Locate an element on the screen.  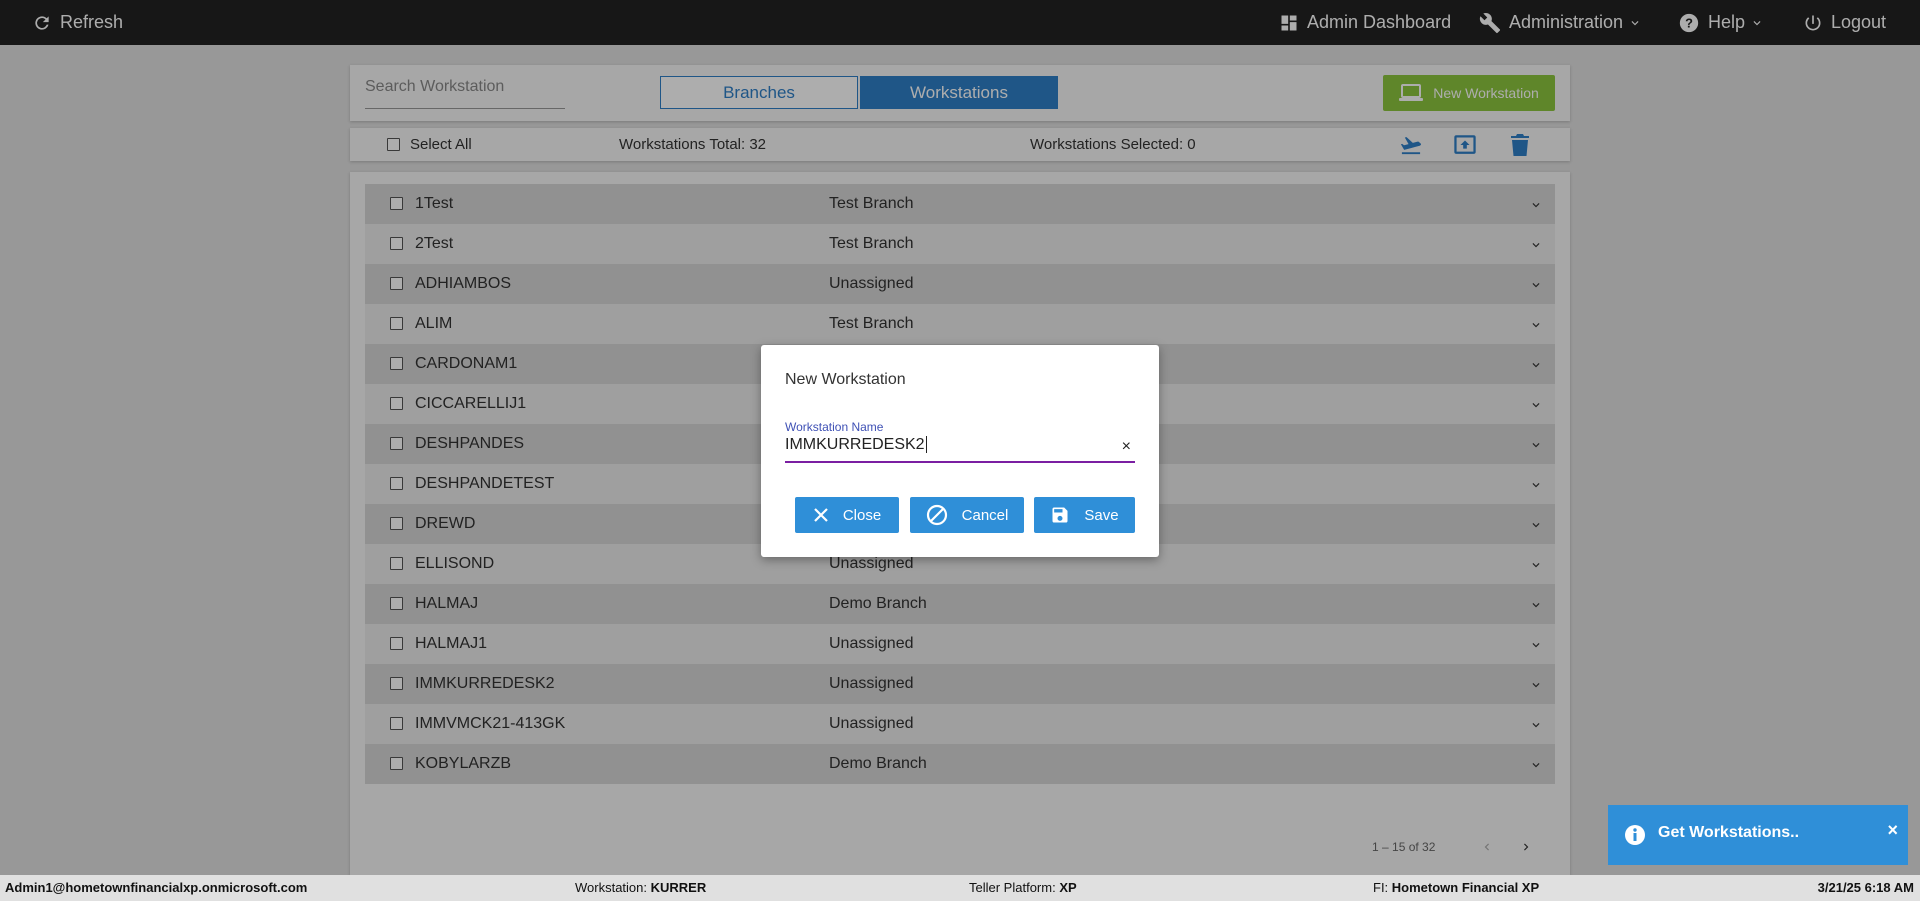
dialog-title: New Workstation is located at coordinates (845, 379).